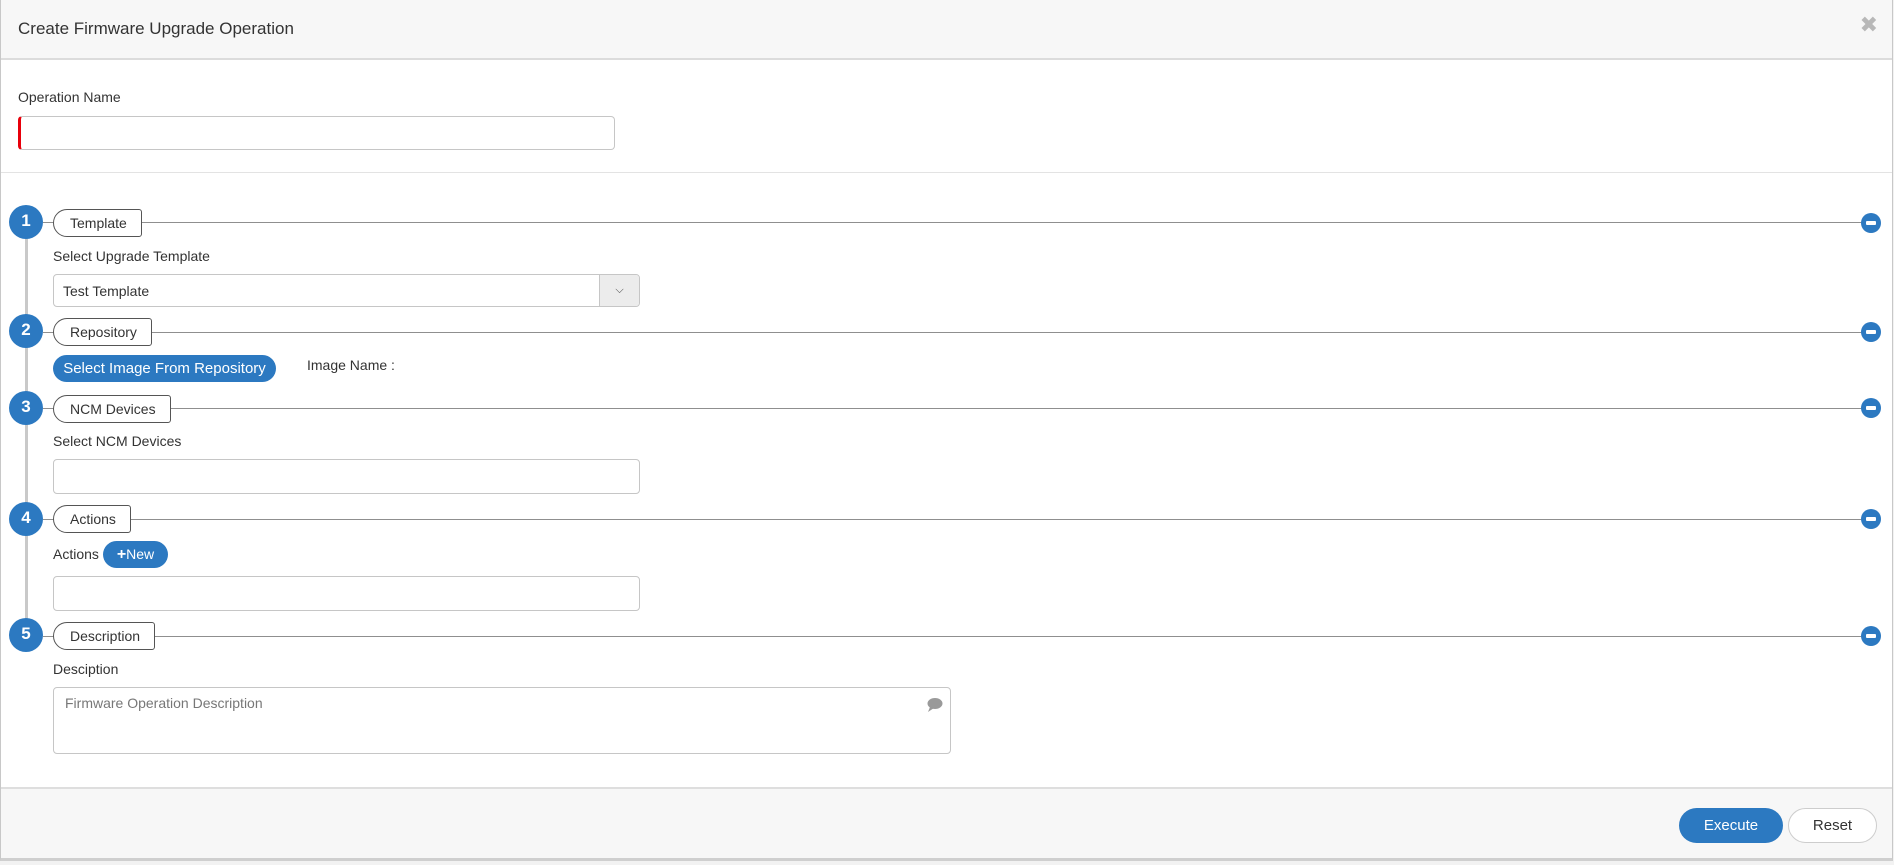 This screenshot has height=865, width=1894. What do you see at coordinates (164, 368) in the screenshot?
I see `select-image-button: Select Image From Repository` at bounding box center [164, 368].